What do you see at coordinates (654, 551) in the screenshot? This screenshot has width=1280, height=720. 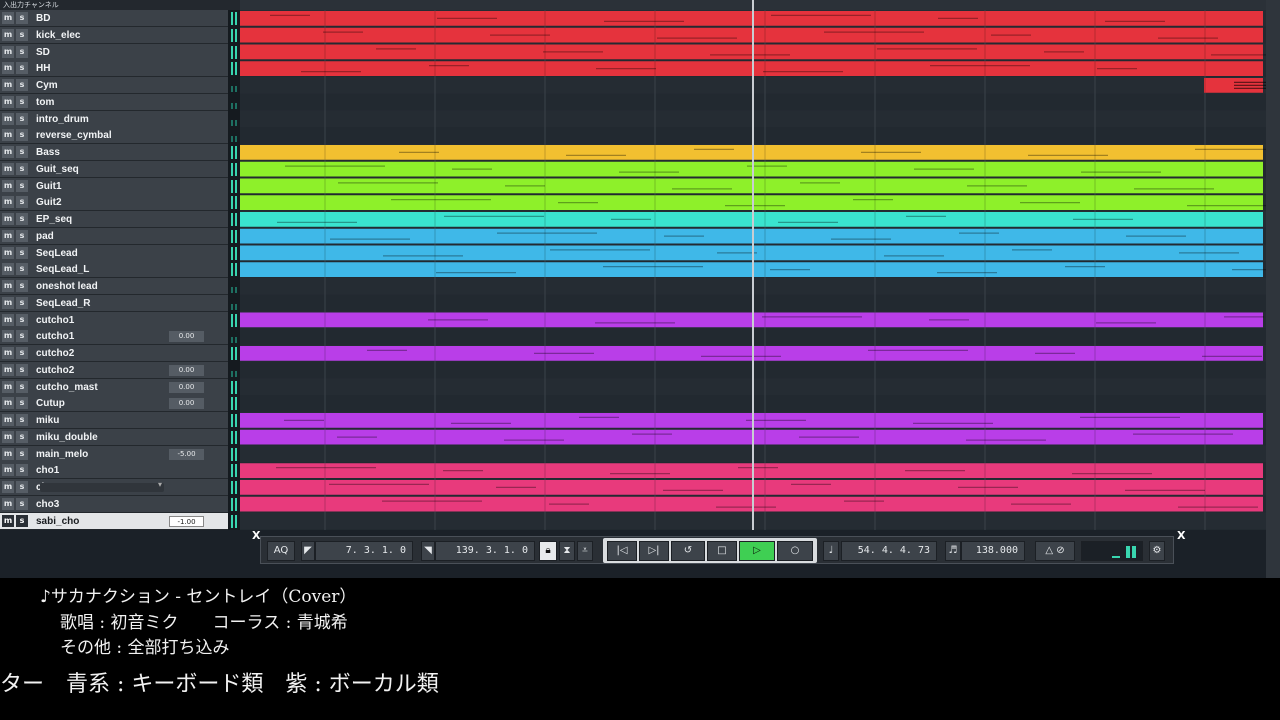 I see `go-to-end-icon: ▷|` at bounding box center [654, 551].